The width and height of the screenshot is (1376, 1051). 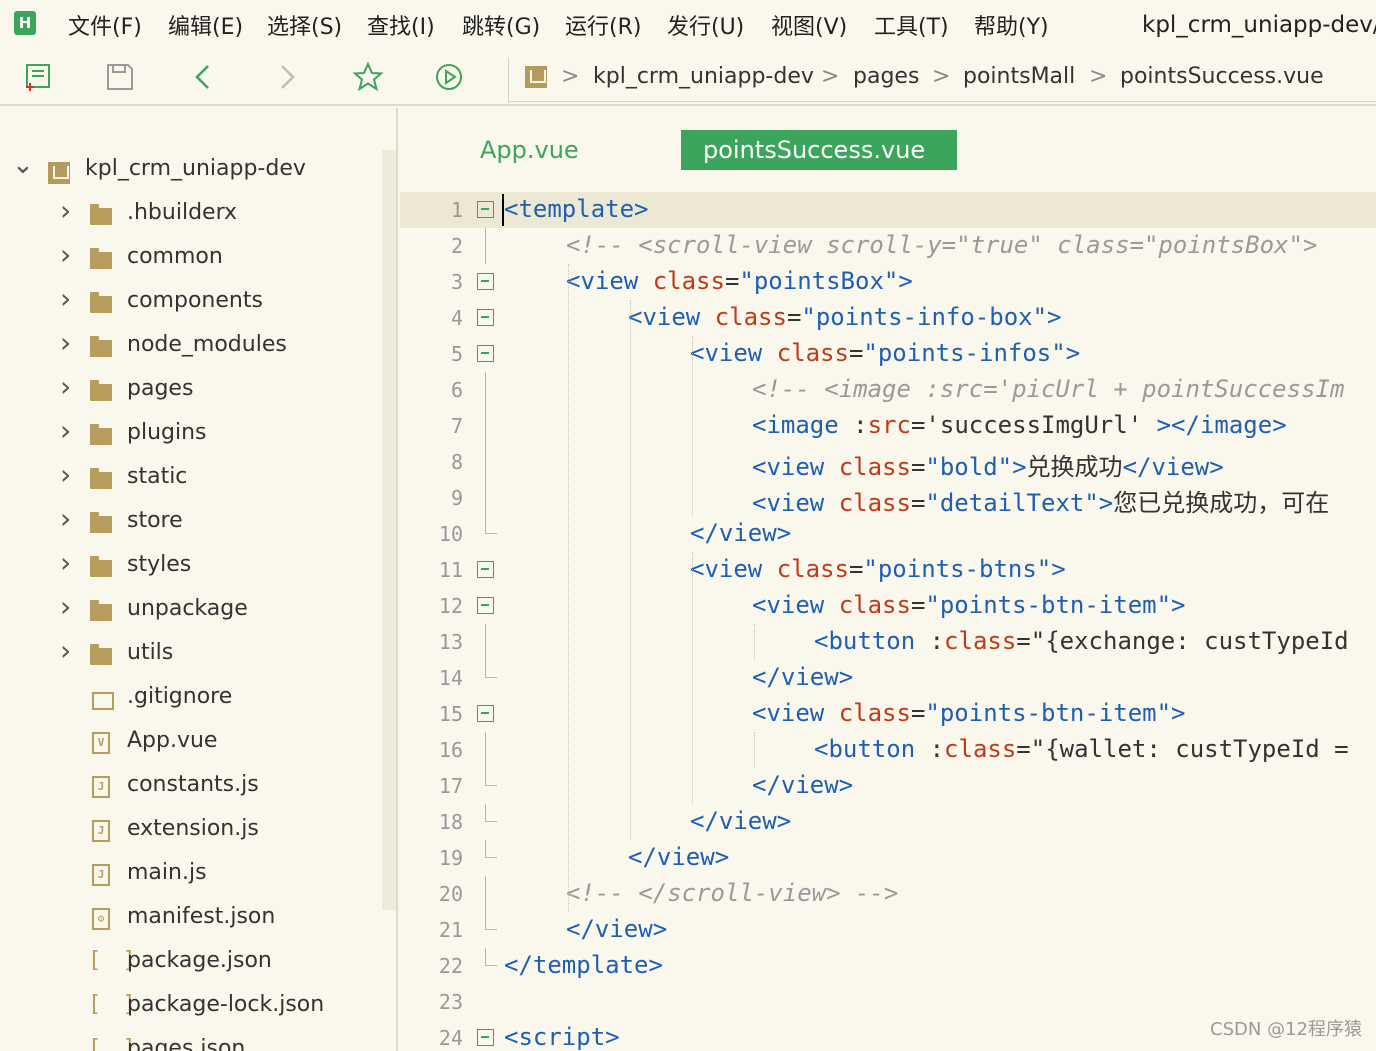 I want to click on new-file-icon, so click(x=38, y=77).